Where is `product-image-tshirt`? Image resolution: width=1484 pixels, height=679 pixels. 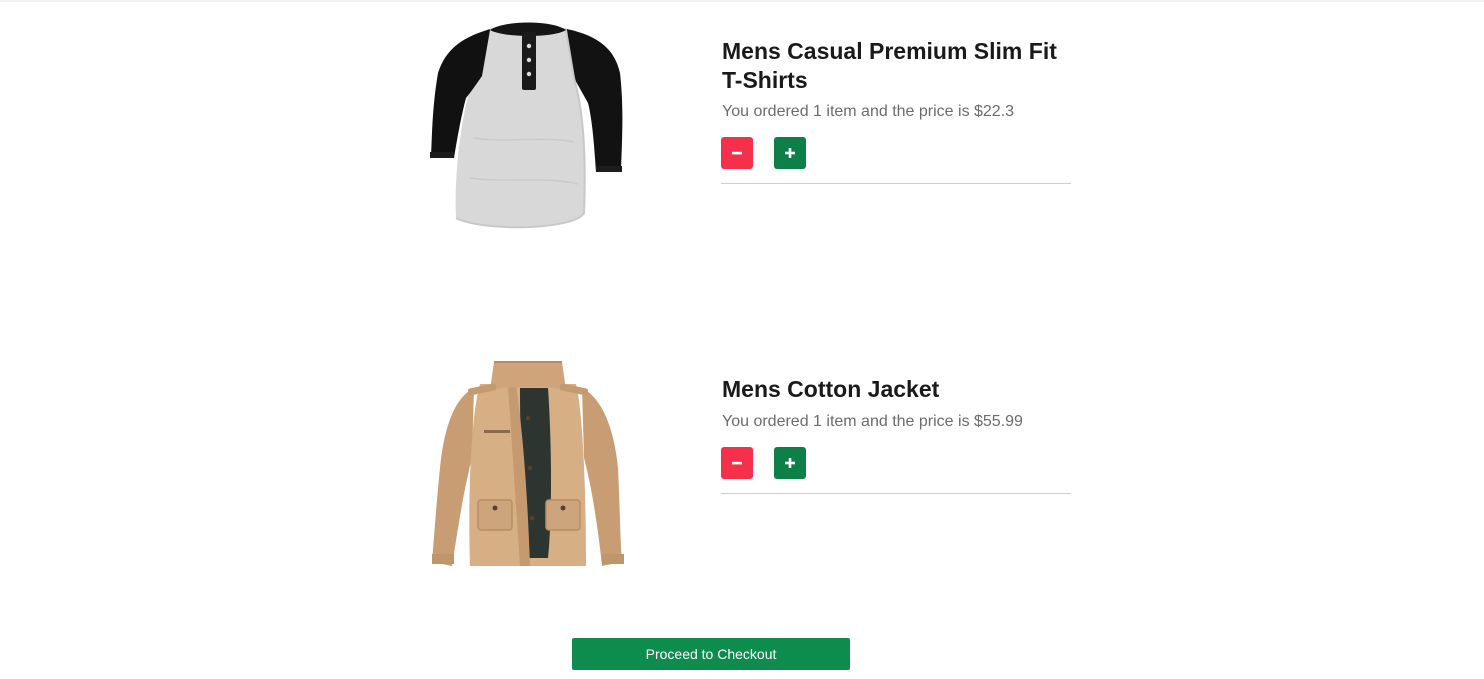 product-image-tshirt is located at coordinates (528, 126).